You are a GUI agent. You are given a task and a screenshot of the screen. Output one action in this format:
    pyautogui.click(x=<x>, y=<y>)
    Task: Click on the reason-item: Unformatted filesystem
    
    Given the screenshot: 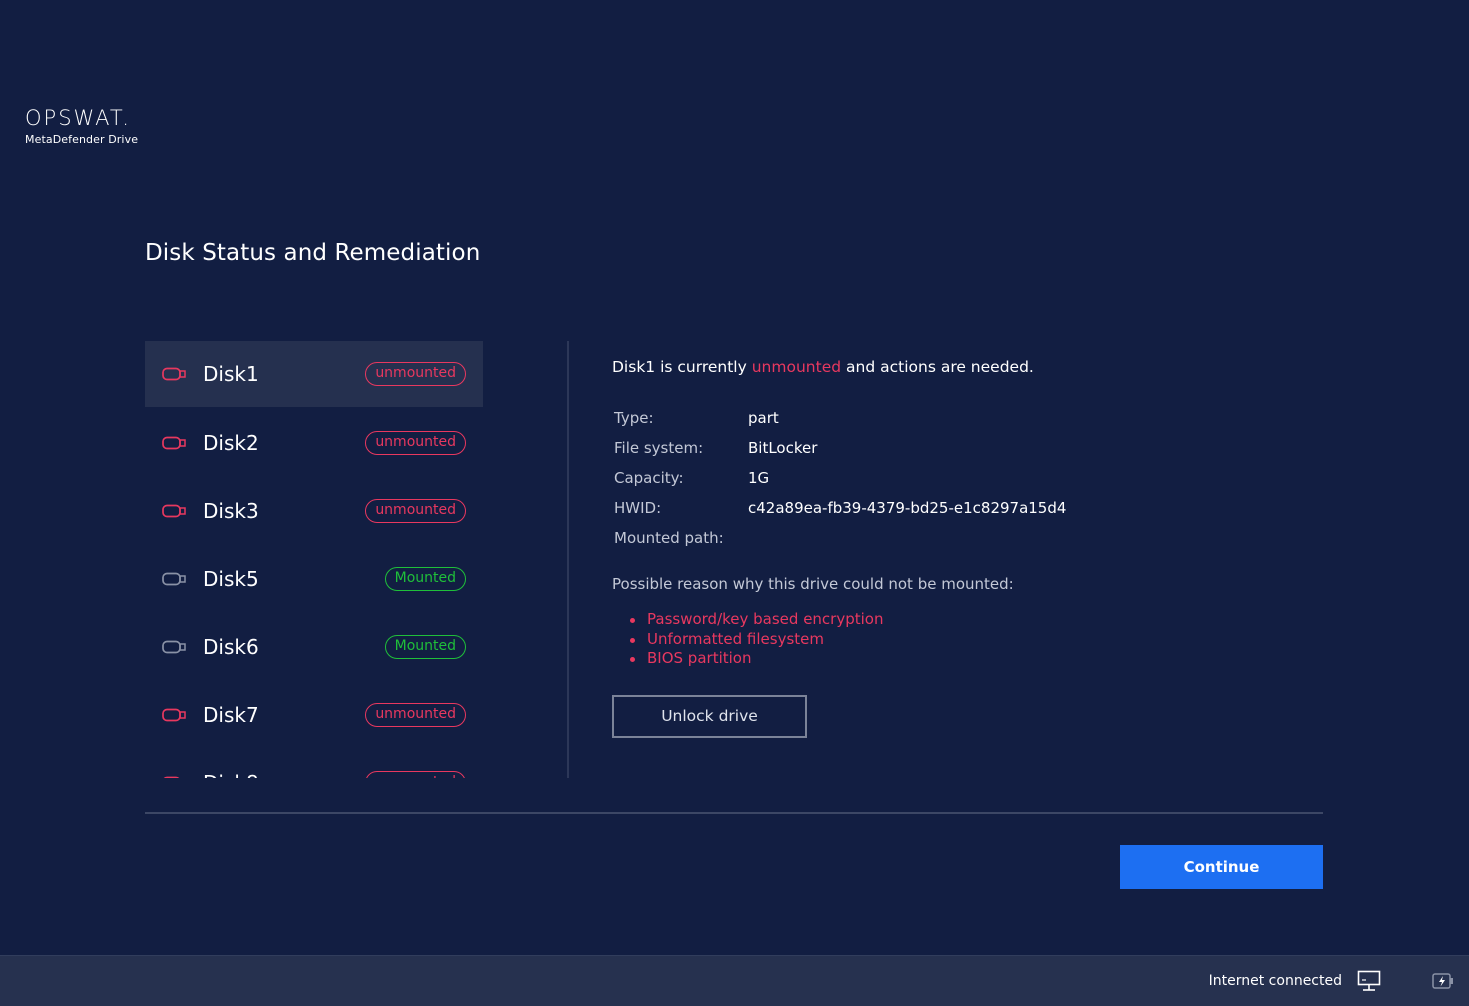 What is the action you would take?
    pyautogui.click(x=971, y=640)
    